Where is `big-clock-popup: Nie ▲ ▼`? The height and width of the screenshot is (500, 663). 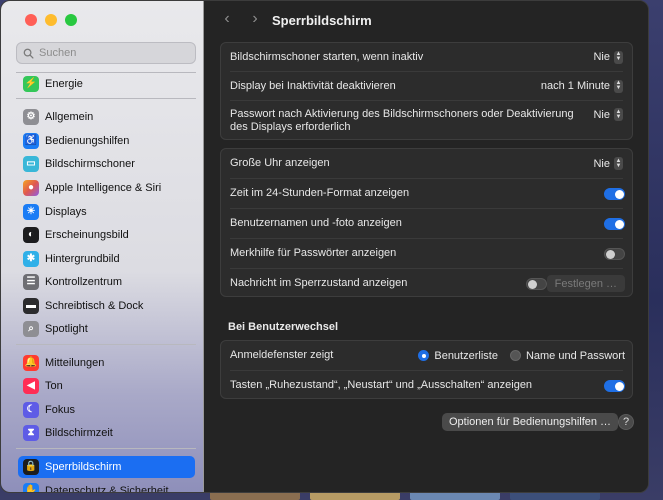 big-clock-popup: Nie ▲ ▼ is located at coordinates (608, 163).